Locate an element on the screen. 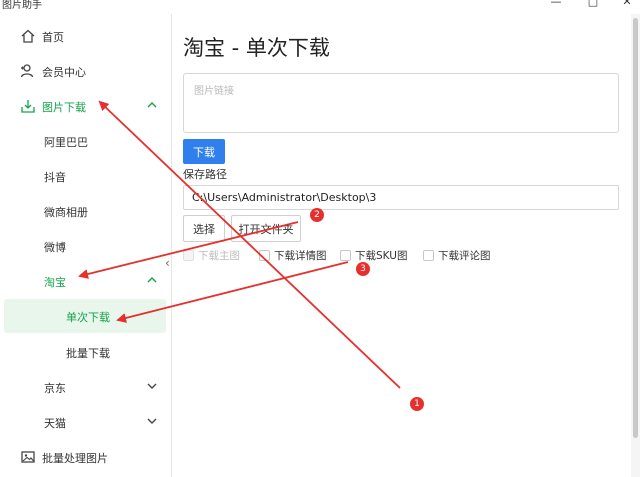 The height and width of the screenshot is (477, 640). sidebar-item-label: 批量处理图片 is located at coordinates (75, 458).